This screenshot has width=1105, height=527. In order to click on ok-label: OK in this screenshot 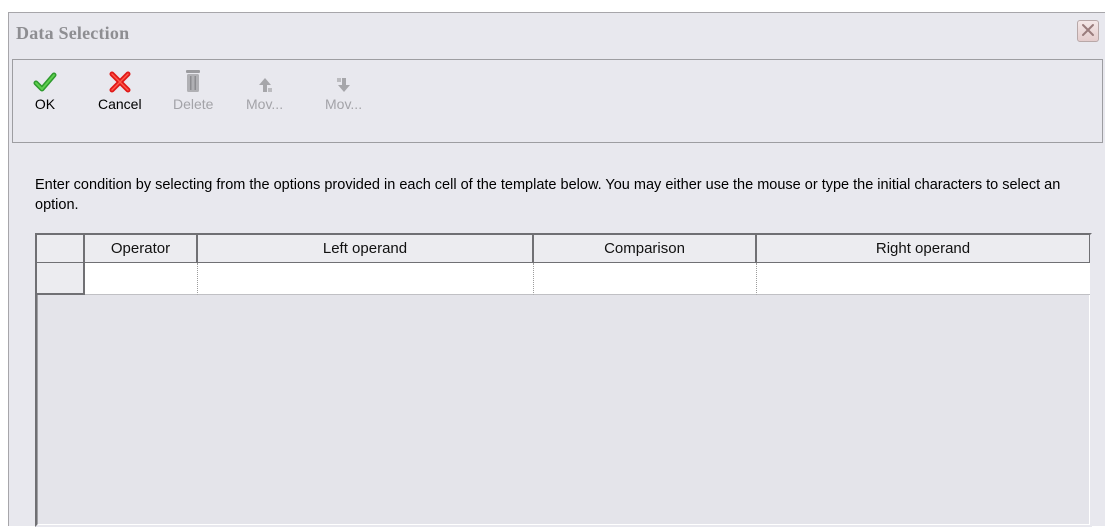, I will do `click(45, 104)`.